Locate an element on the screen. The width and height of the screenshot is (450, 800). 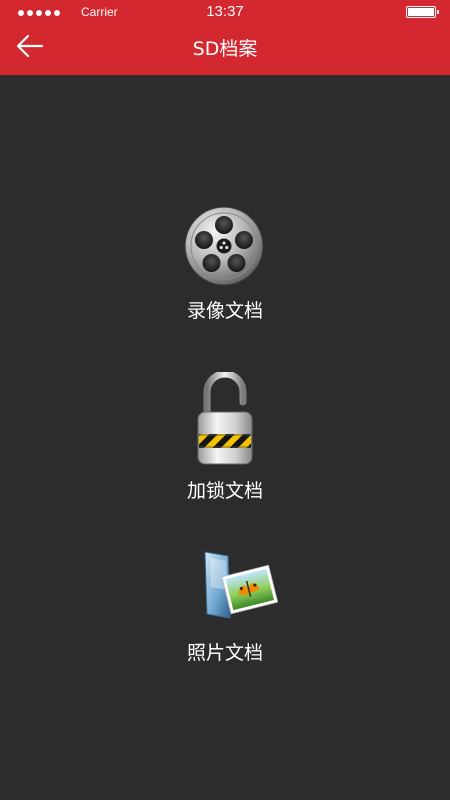
photo-documents-item: 照片文档 is located at coordinates (225, 607).